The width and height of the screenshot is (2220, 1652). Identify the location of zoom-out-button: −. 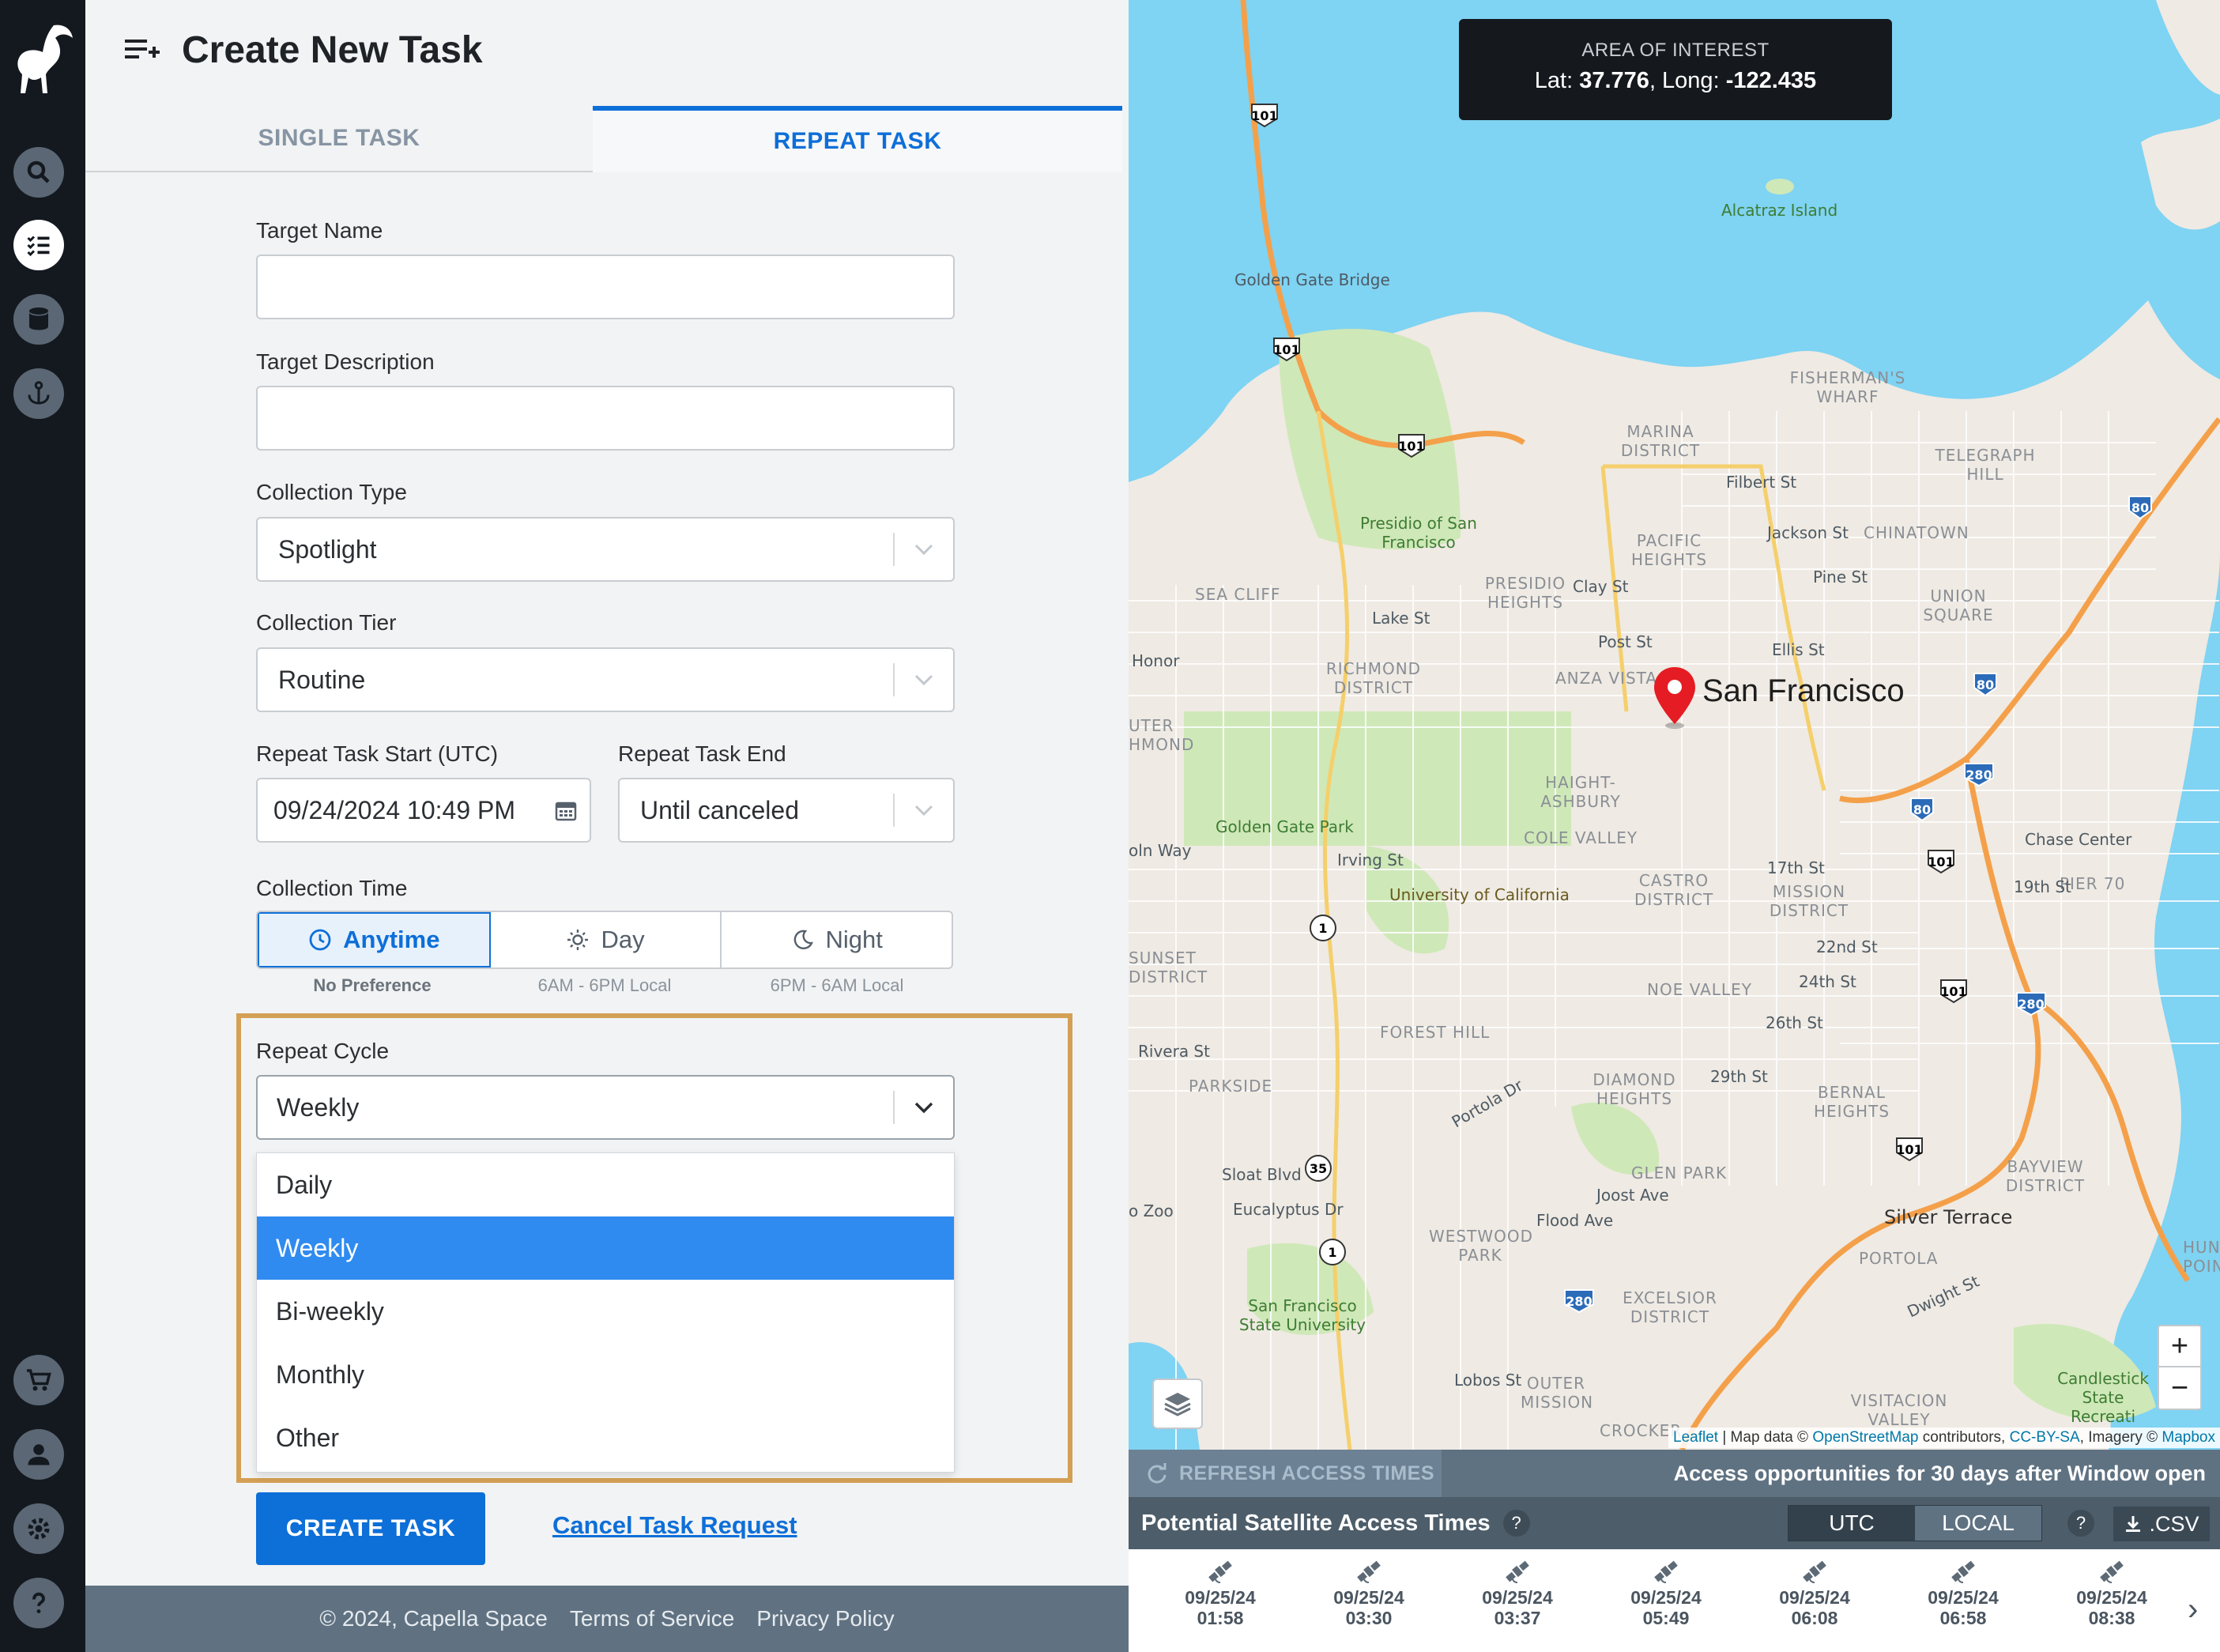
(2180, 1388).